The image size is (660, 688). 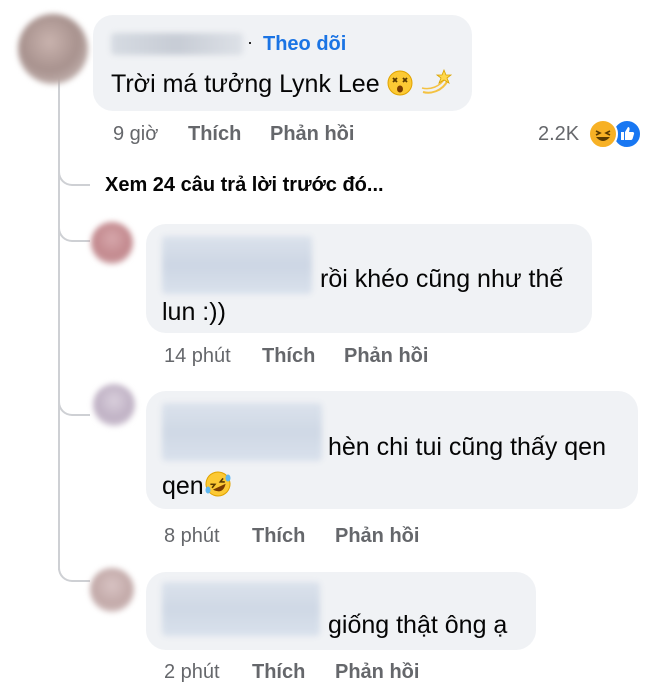 I want to click on comment-bubble: · Theo dõi Trời má tưởng Lynk Lee, so click(x=282, y=63).